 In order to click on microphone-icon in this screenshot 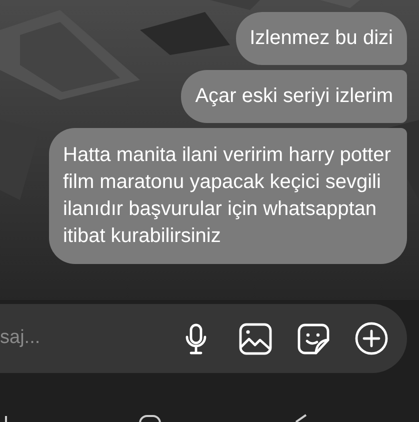, I will do `click(196, 338)`.